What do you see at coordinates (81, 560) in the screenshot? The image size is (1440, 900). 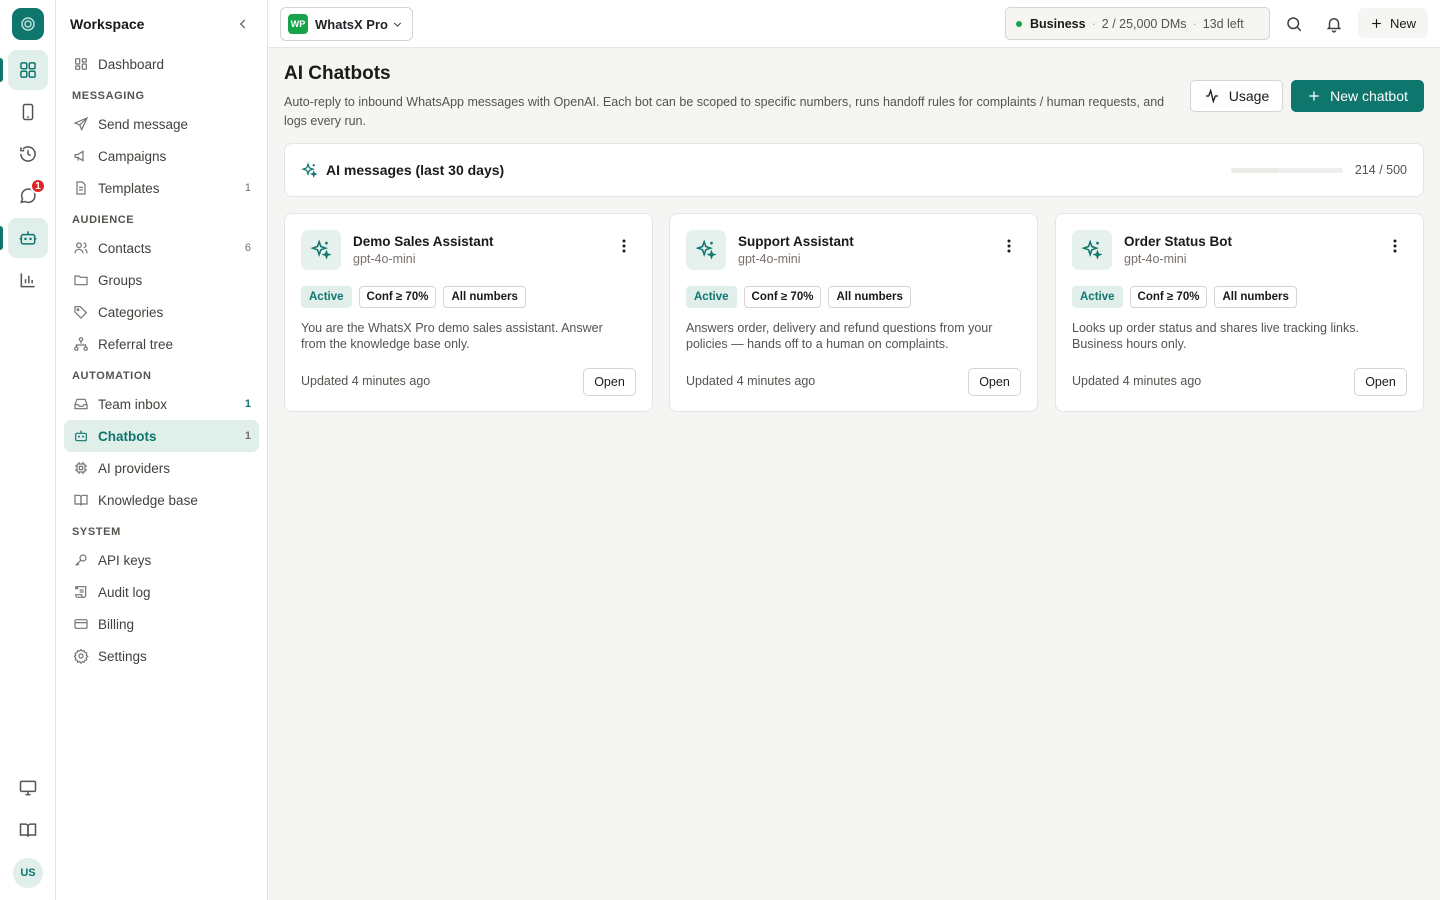 I see `key-icon` at bounding box center [81, 560].